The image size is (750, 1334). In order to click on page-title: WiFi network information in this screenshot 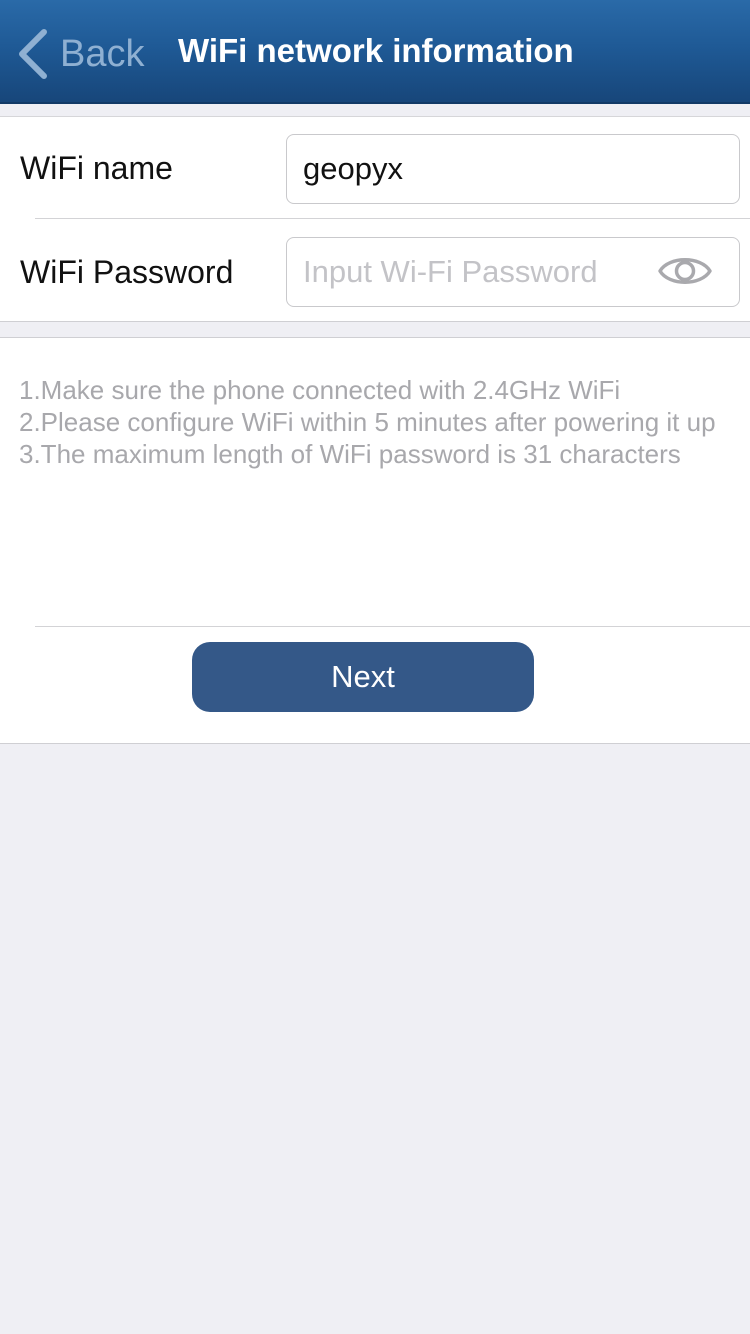, I will do `click(376, 50)`.